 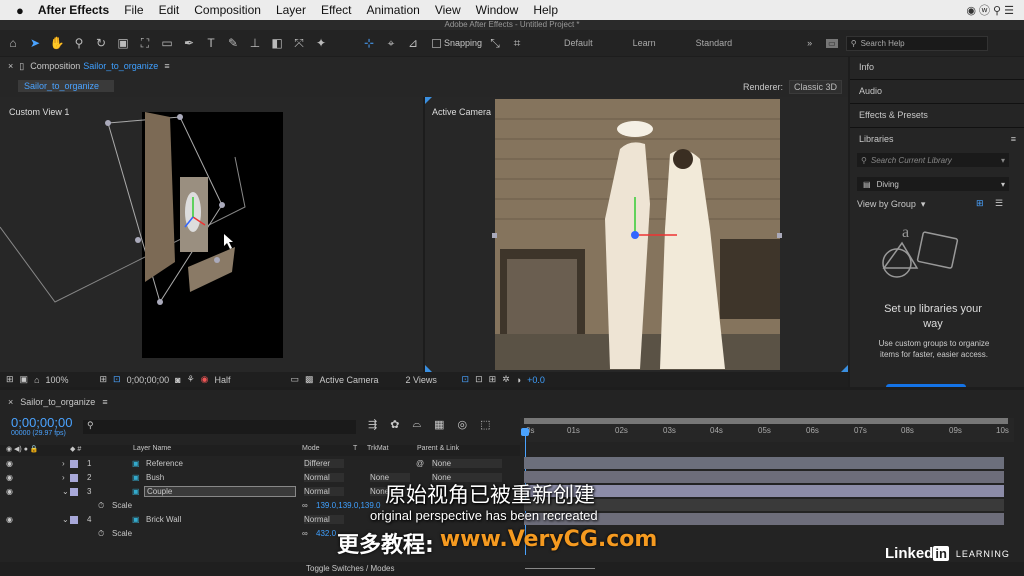 I want to click on roi-icon: ▭, so click(x=295, y=379).